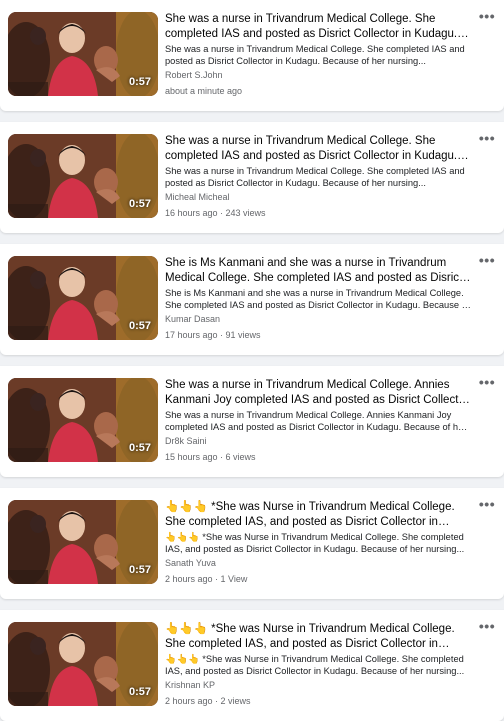  What do you see at coordinates (213, 335) in the screenshot?
I see `post-meta: 17 hours ago · 91 views` at bounding box center [213, 335].